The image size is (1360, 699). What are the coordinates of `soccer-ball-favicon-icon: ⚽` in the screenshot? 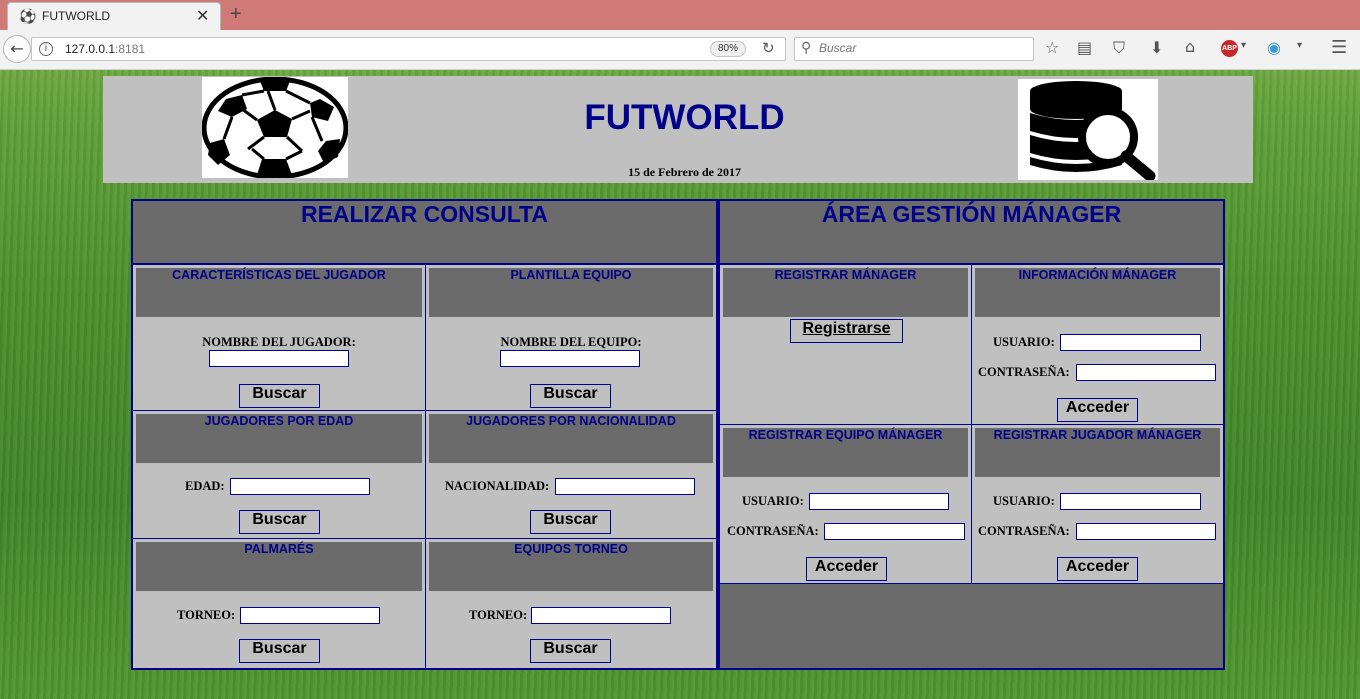 It's located at (28, 17).